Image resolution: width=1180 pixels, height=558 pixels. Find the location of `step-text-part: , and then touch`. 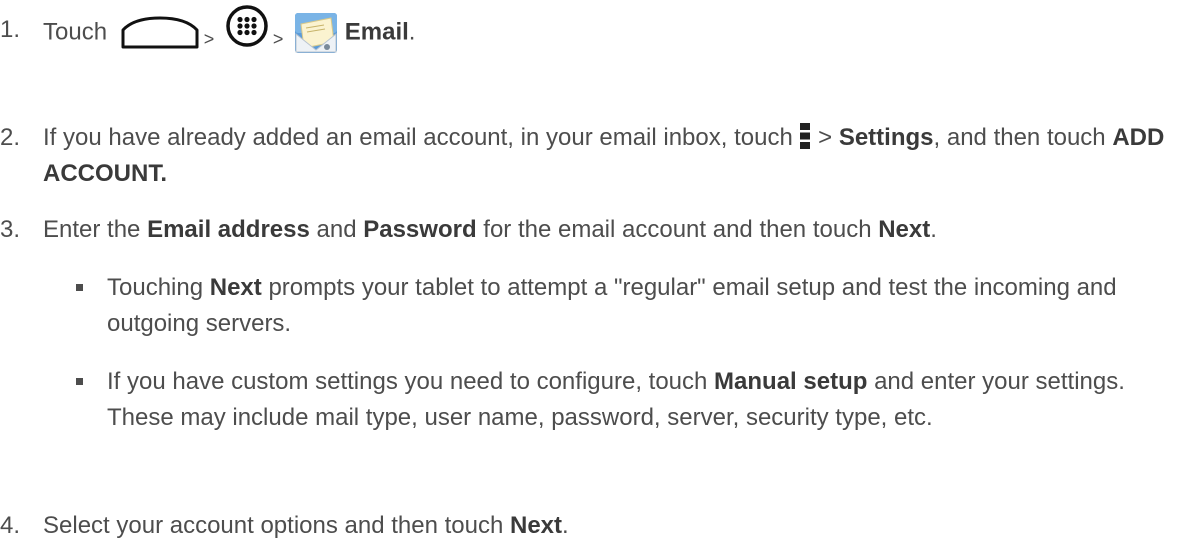

step-text-part: , and then touch is located at coordinates (1019, 137).